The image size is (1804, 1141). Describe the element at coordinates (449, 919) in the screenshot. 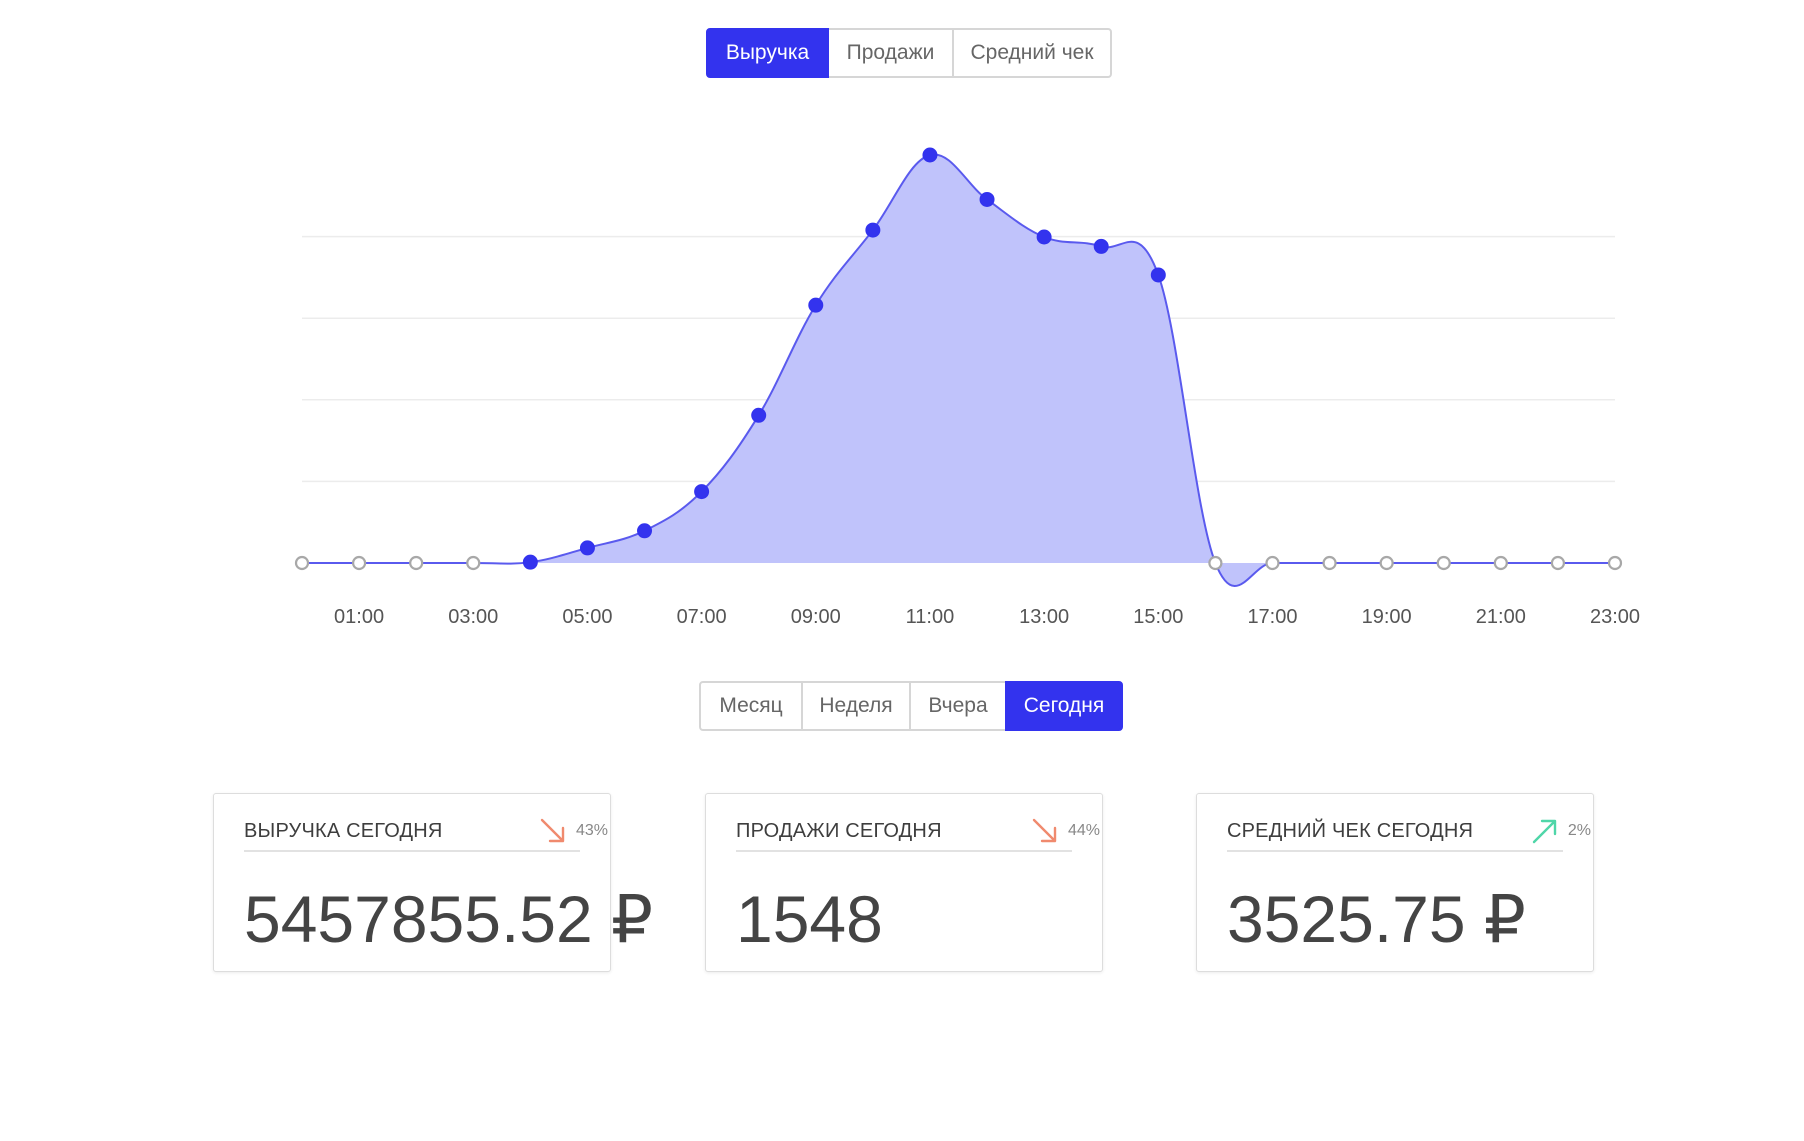

I see `card-value: 5457855.52 ₽` at that location.